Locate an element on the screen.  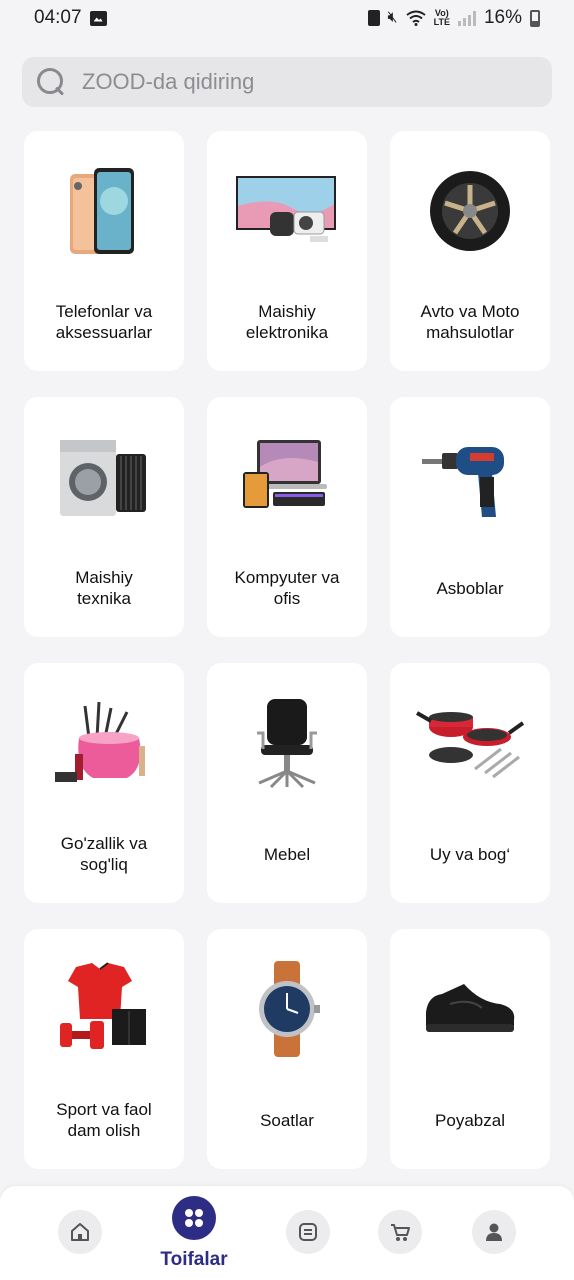
category-card-sport: Sport va faol dam olish is located at coordinates (104, 1049).